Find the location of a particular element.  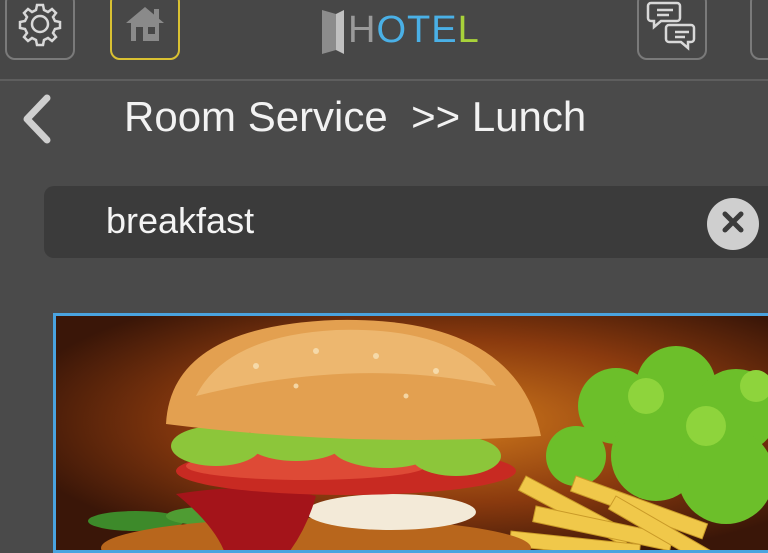

home-icon is located at coordinates (145, 26).